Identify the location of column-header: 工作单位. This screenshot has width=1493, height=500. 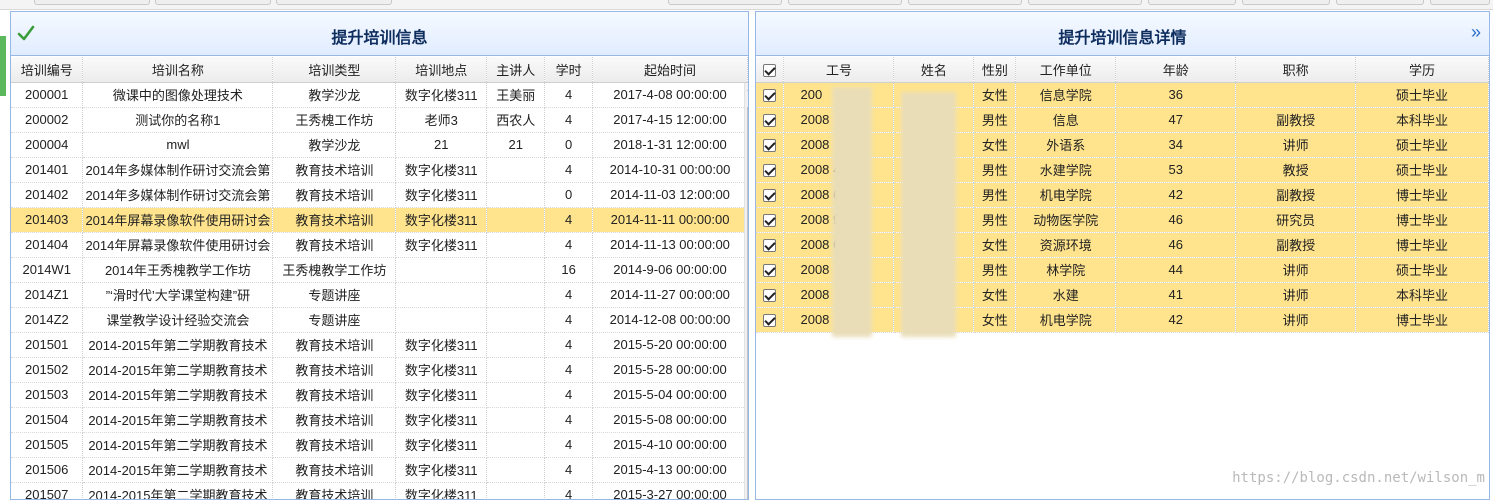
(1066, 70).